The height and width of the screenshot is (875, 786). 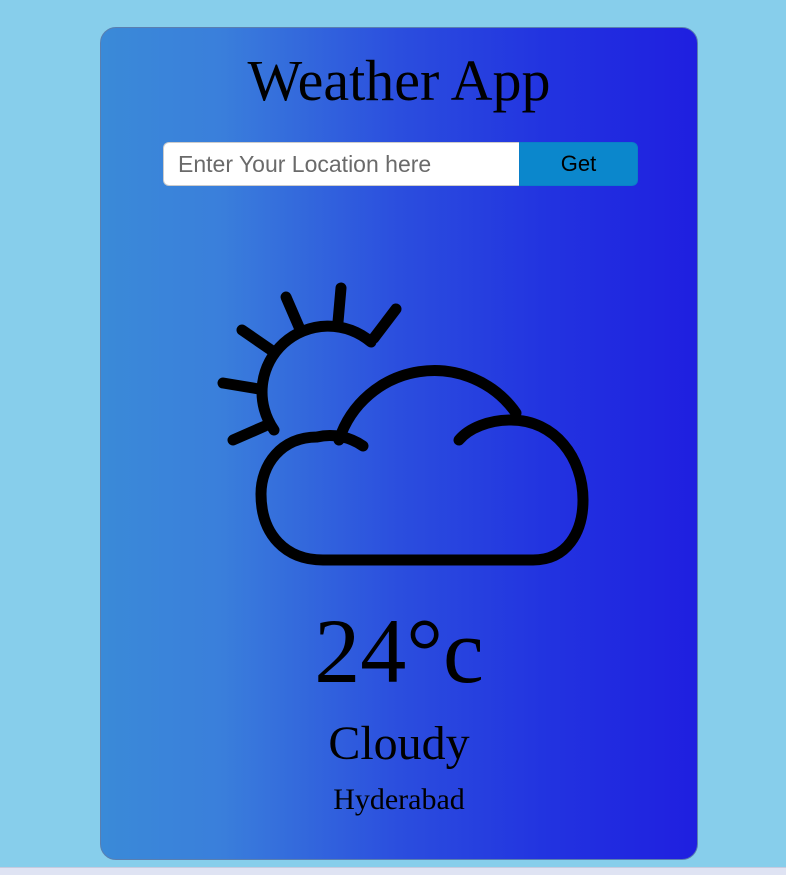 I want to click on temperature: 24°c, so click(x=399, y=651).